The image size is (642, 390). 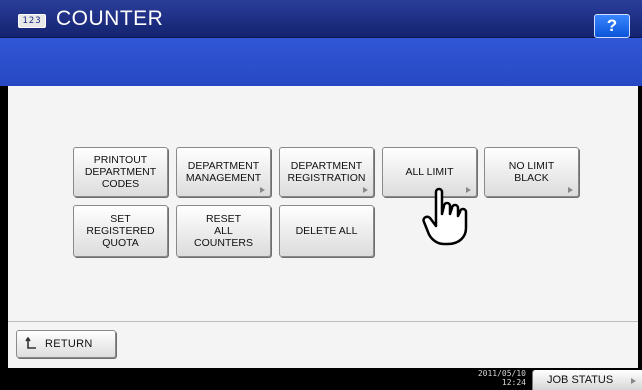 What do you see at coordinates (110, 18) in the screenshot?
I see `page-title: COUNTER` at bounding box center [110, 18].